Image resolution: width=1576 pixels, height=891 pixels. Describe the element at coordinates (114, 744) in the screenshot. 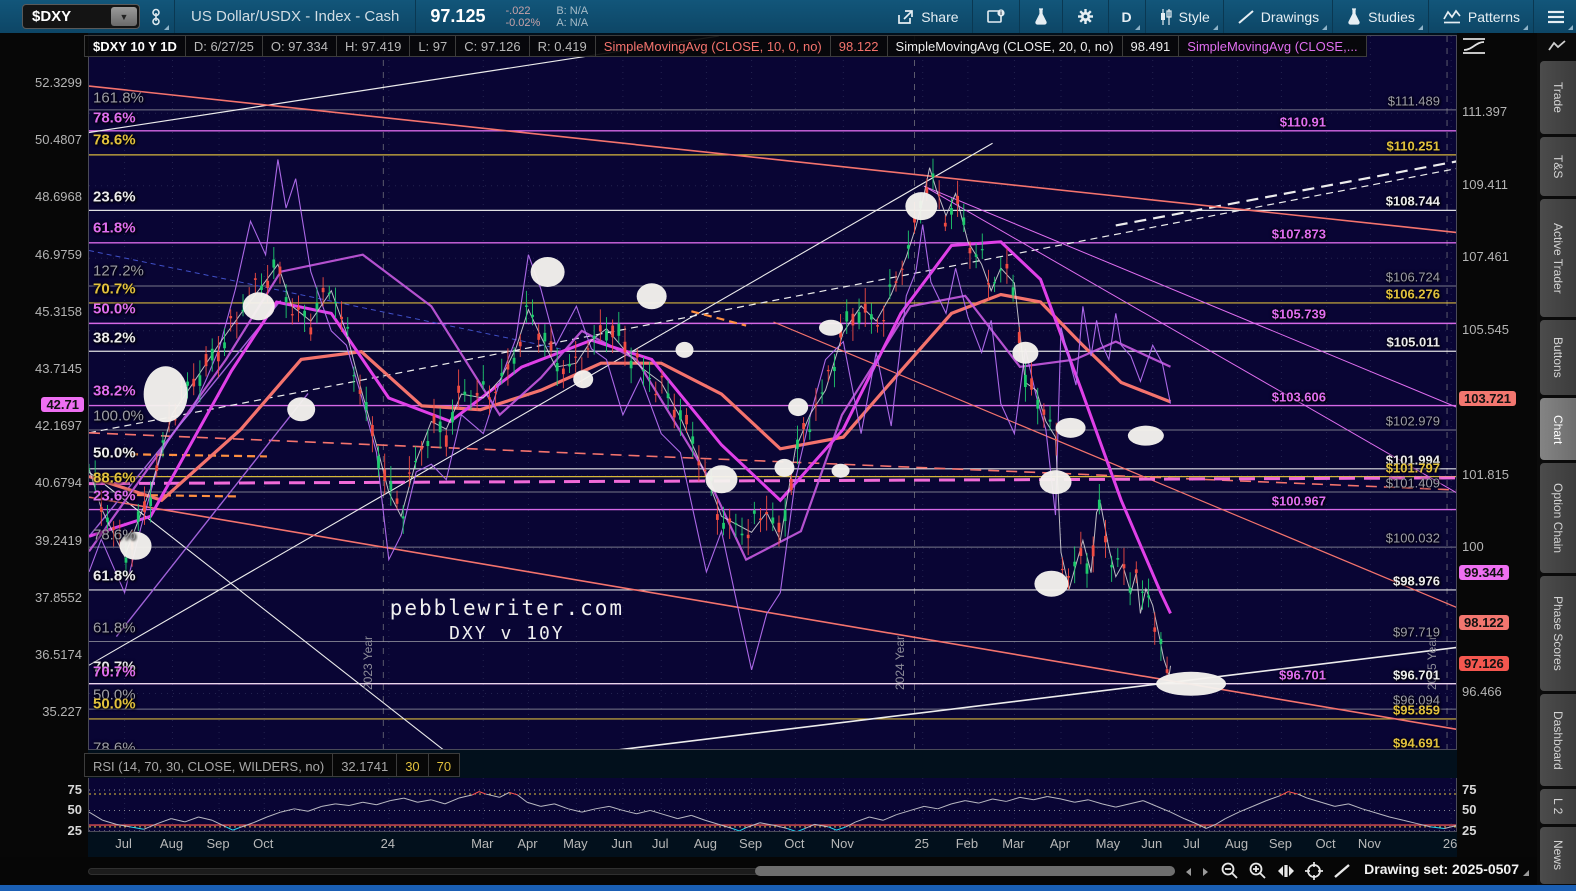

I see `fib-level-label: 78.6%` at that location.